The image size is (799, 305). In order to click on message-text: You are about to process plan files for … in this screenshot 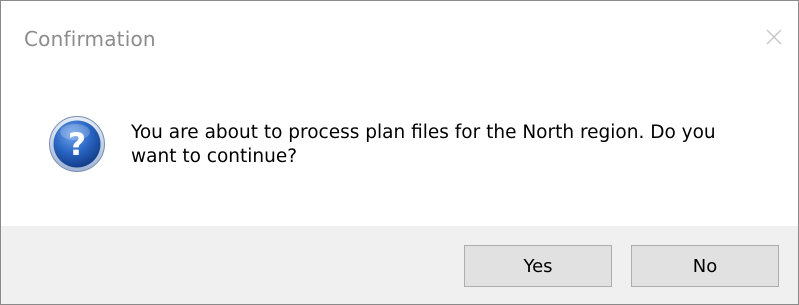, I will do `click(423, 144)`.